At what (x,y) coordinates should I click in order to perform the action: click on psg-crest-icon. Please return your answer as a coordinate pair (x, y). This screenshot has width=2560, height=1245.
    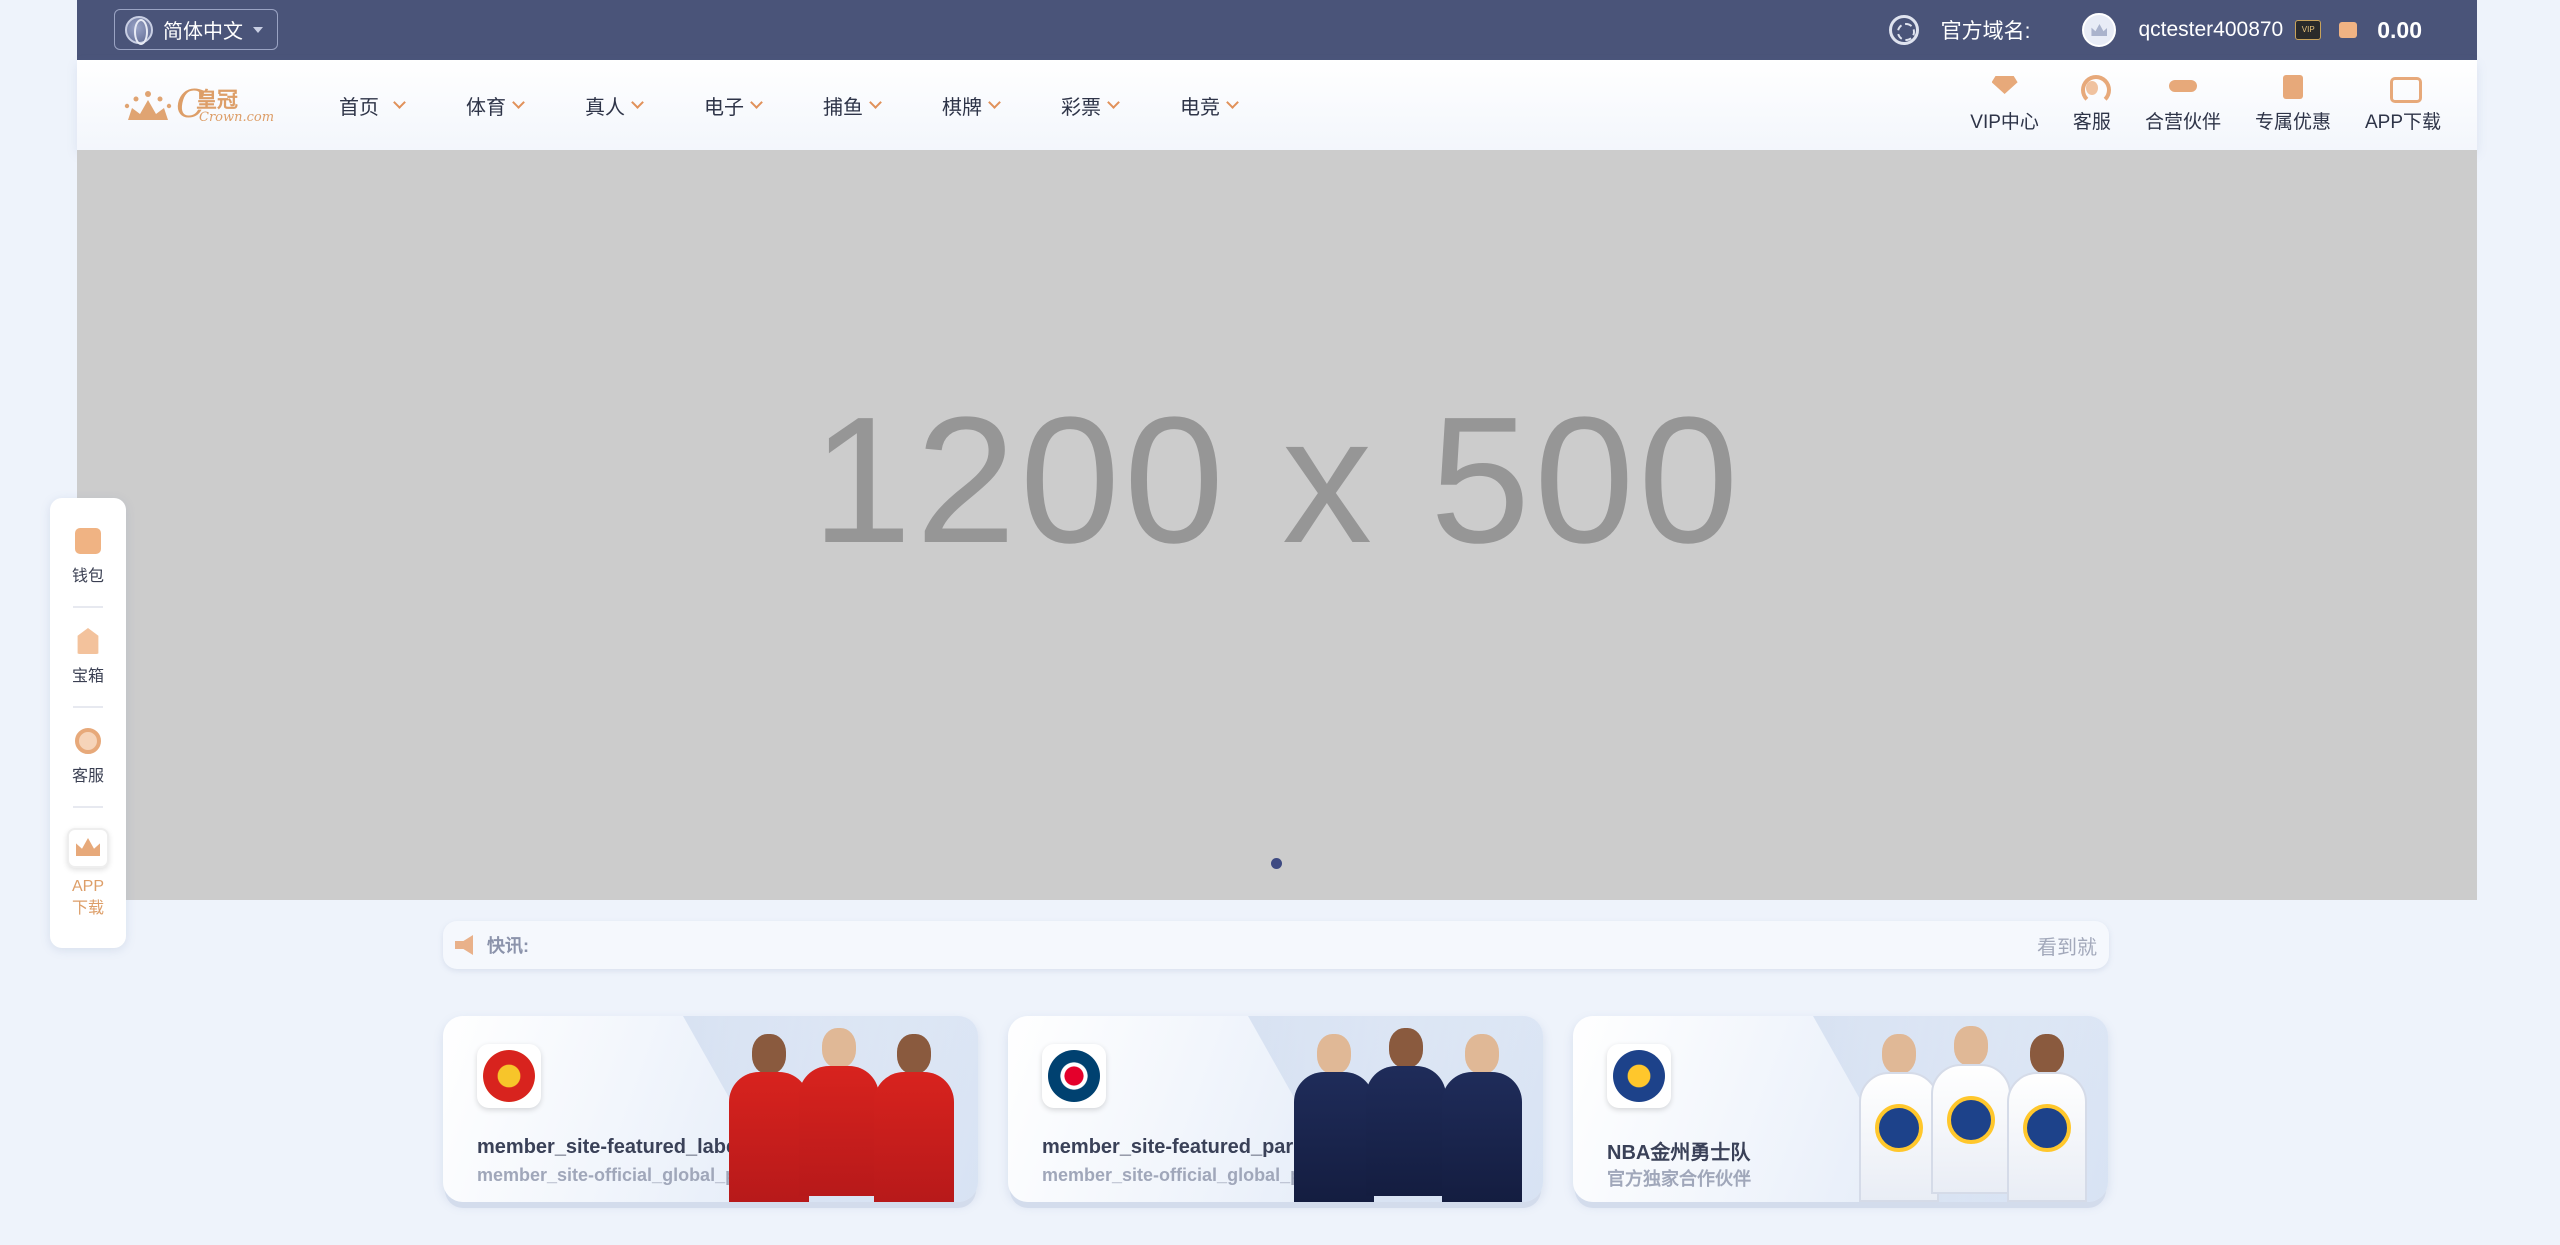
    Looking at the image, I should click on (1074, 1076).